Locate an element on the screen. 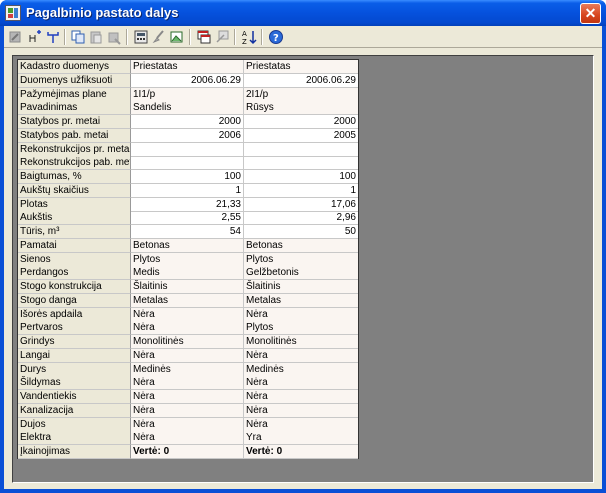 Image resolution: width=606 pixels, height=493 pixels. window-list-icon is located at coordinates (204, 37).